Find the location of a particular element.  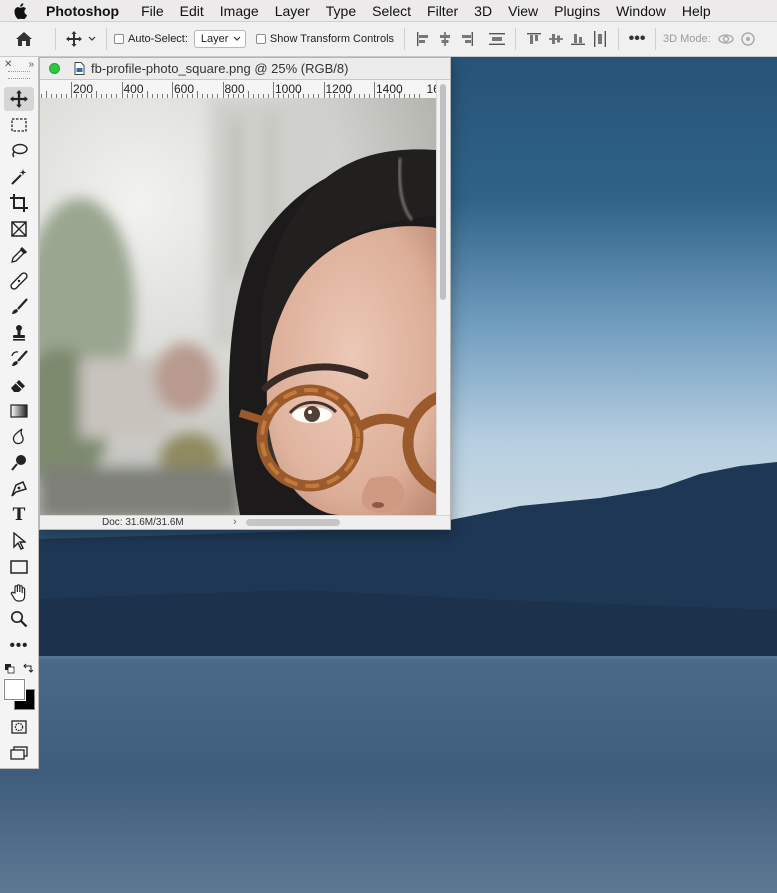

auto-select-checkbox is located at coordinates (119, 39).